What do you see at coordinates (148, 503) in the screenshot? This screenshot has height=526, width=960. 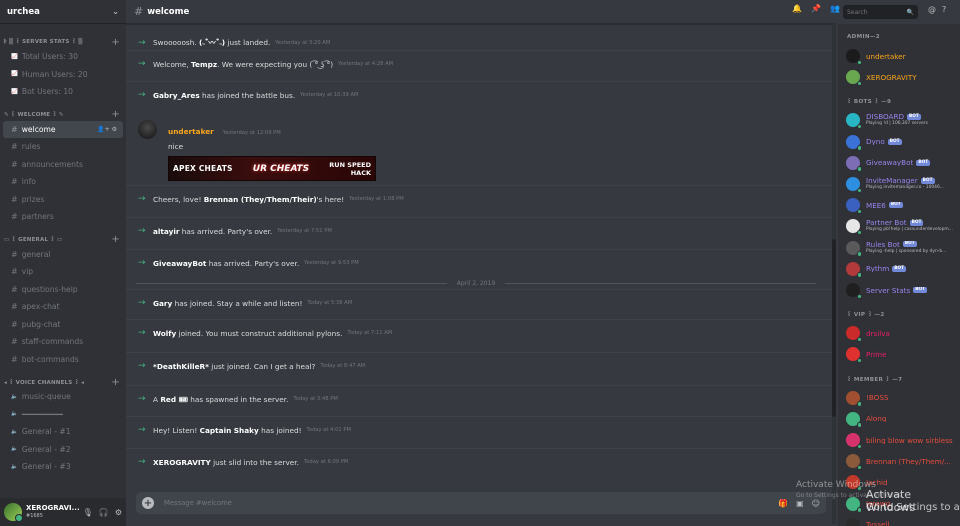 I see `add-attachment-icon: +` at bounding box center [148, 503].